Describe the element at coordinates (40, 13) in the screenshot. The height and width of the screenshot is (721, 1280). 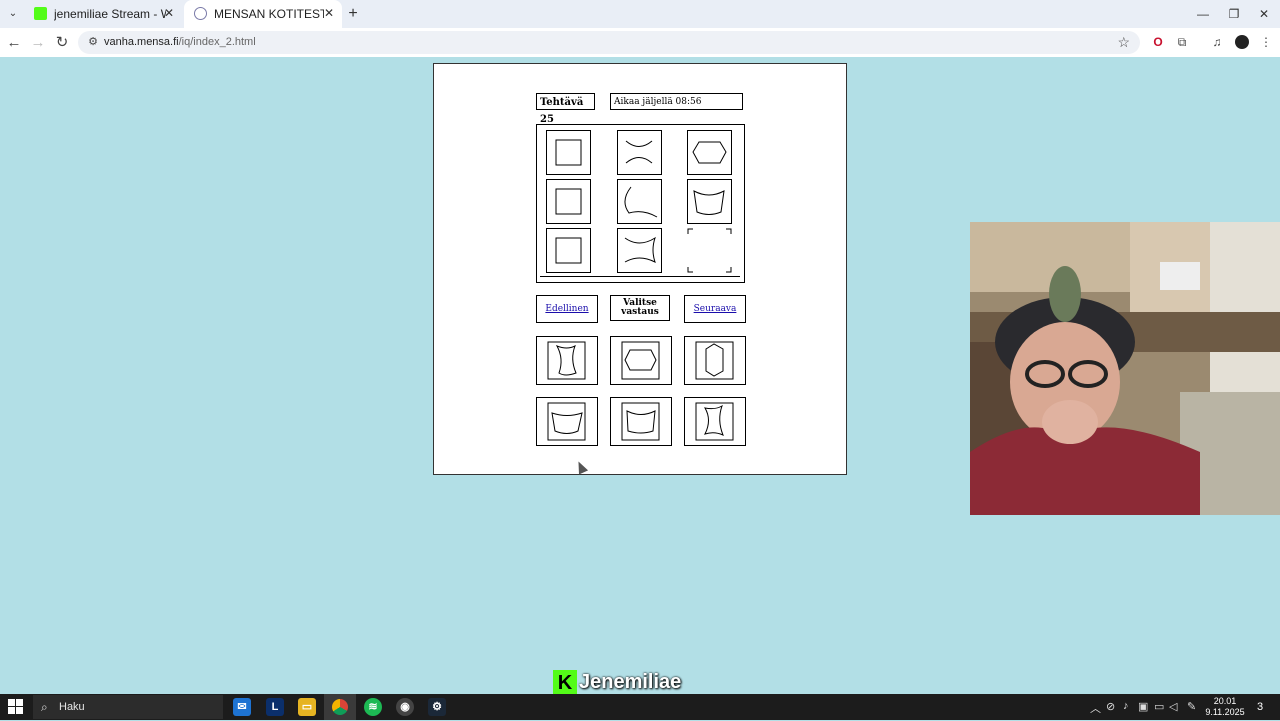
I see `kick-favicon-icon` at that location.